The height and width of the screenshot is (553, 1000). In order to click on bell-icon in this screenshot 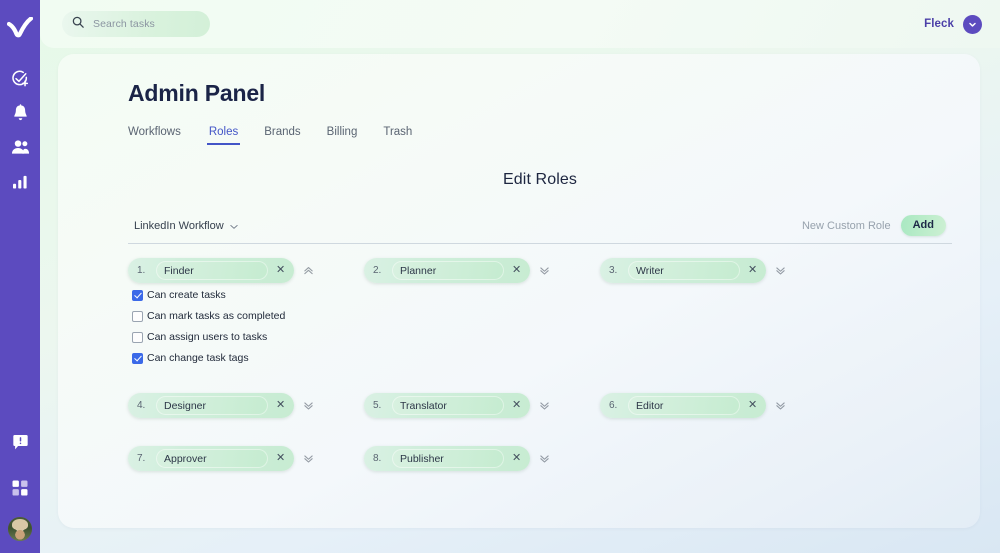, I will do `click(20, 113)`.